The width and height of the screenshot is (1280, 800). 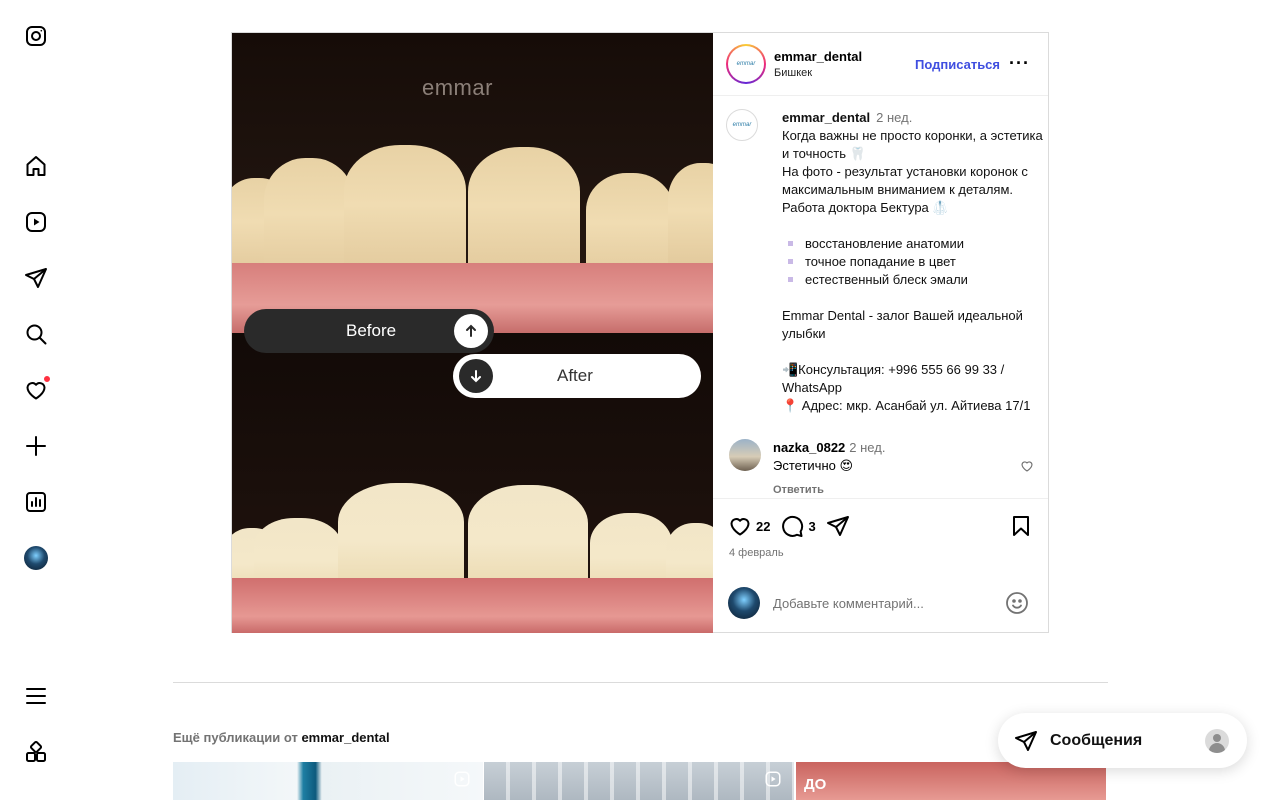 I want to click on messages-label: Сообщения, so click(x=1096, y=740).